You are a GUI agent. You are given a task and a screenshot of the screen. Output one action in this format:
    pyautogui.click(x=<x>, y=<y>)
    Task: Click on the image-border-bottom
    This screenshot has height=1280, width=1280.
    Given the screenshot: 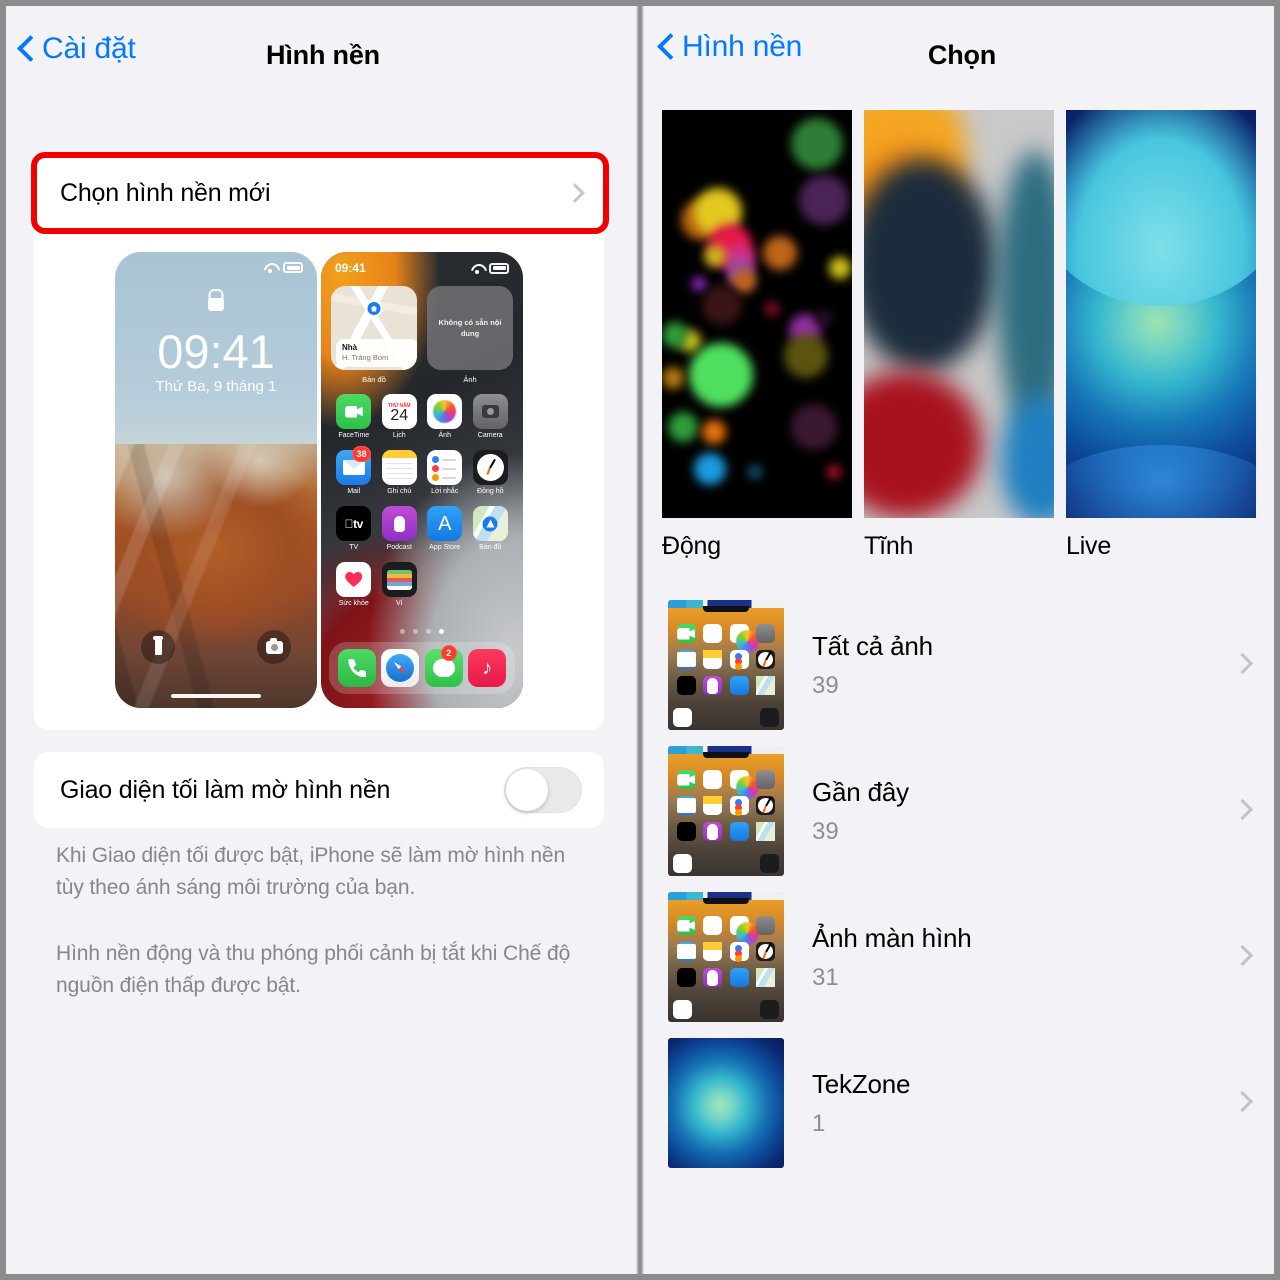 What is the action you would take?
    pyautogui.click(x=640, y=1277)
    